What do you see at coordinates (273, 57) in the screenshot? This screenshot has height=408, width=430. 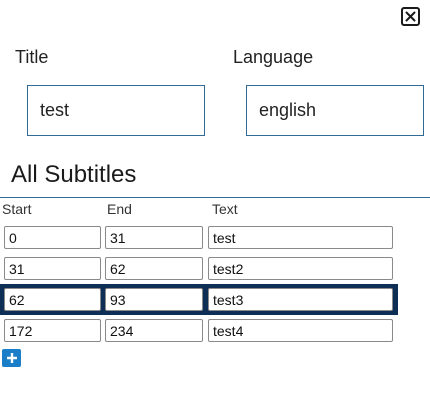 I see `language-label: Language` at bounding box center [273, 57].